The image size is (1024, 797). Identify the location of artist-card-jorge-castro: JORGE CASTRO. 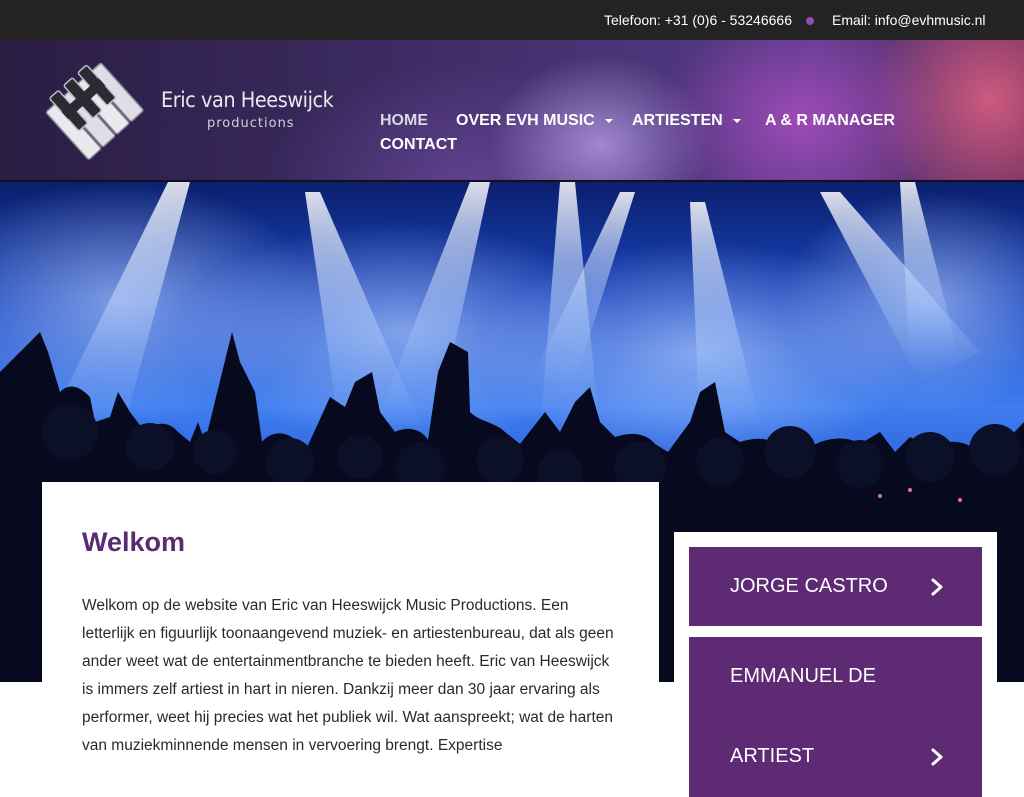
(835, 586).